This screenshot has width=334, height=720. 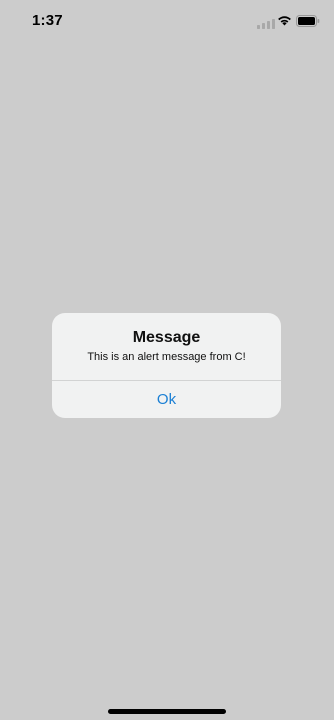 I want to click on status-bar: 1:37, so click(x=167, y=22).